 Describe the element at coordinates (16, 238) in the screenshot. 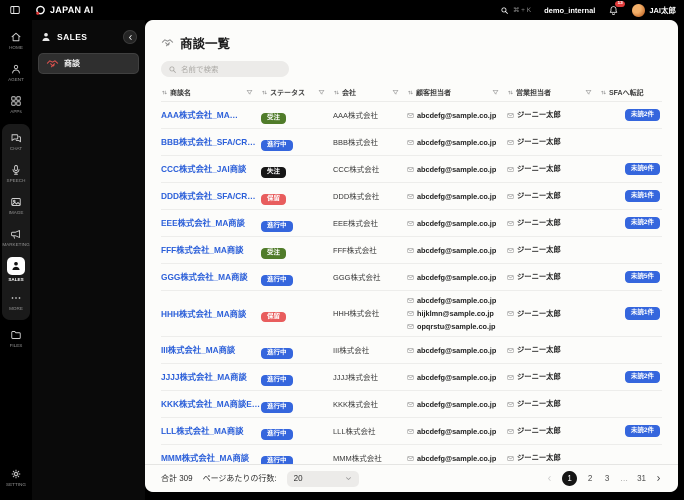

I see `rail-item-marketing: MARKETING` at that location.